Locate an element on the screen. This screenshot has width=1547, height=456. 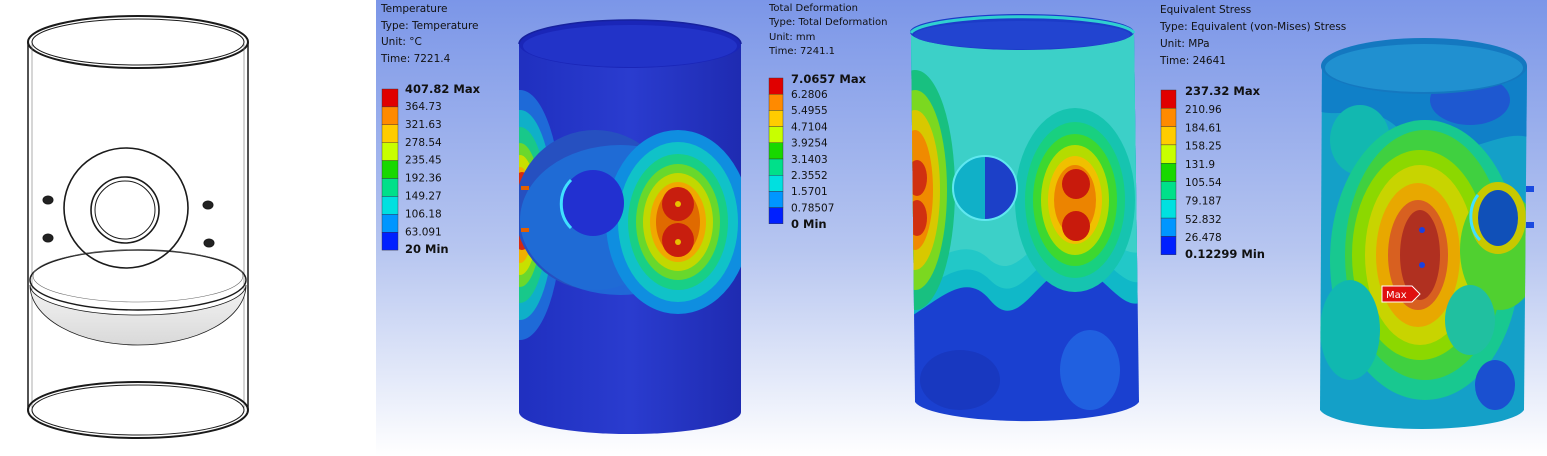
legend-tick-label: 2.3552 is located at coordinates (809, 176).